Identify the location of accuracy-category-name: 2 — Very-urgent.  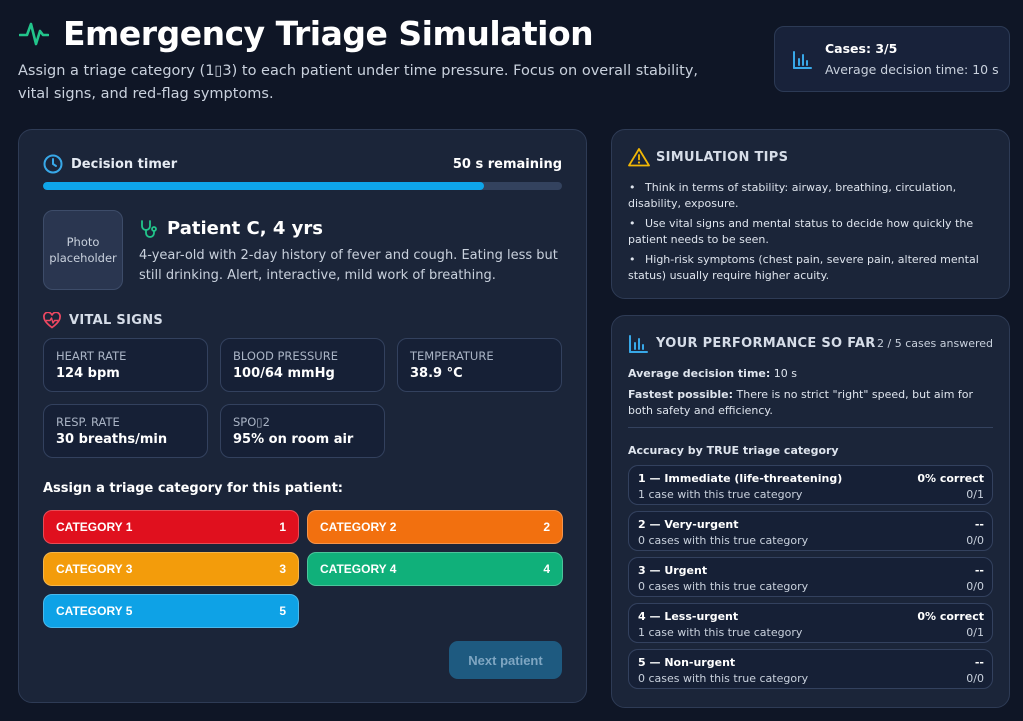
(688, 524).